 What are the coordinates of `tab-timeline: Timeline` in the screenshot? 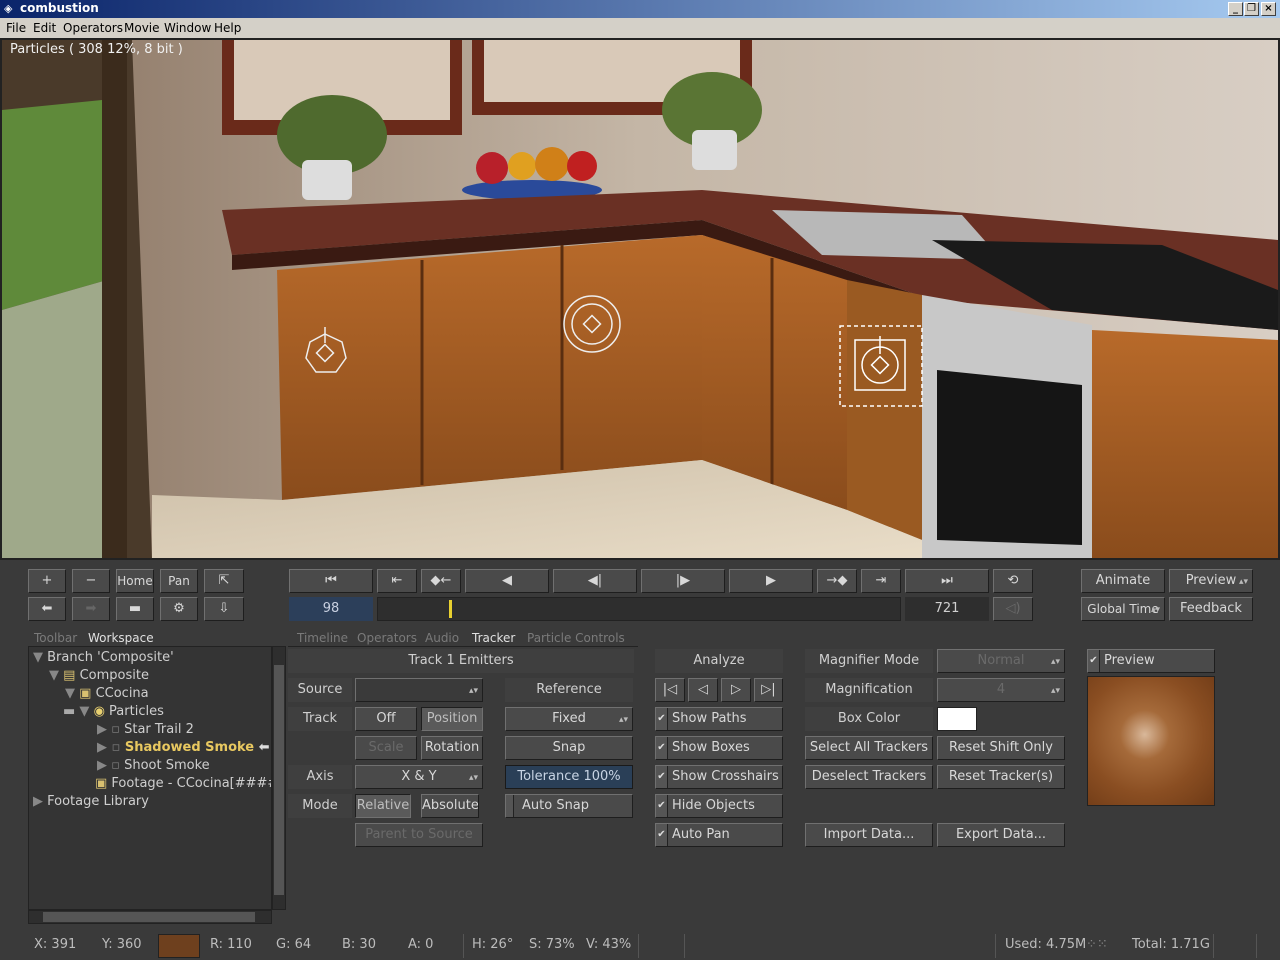 It's located at (322, 638).